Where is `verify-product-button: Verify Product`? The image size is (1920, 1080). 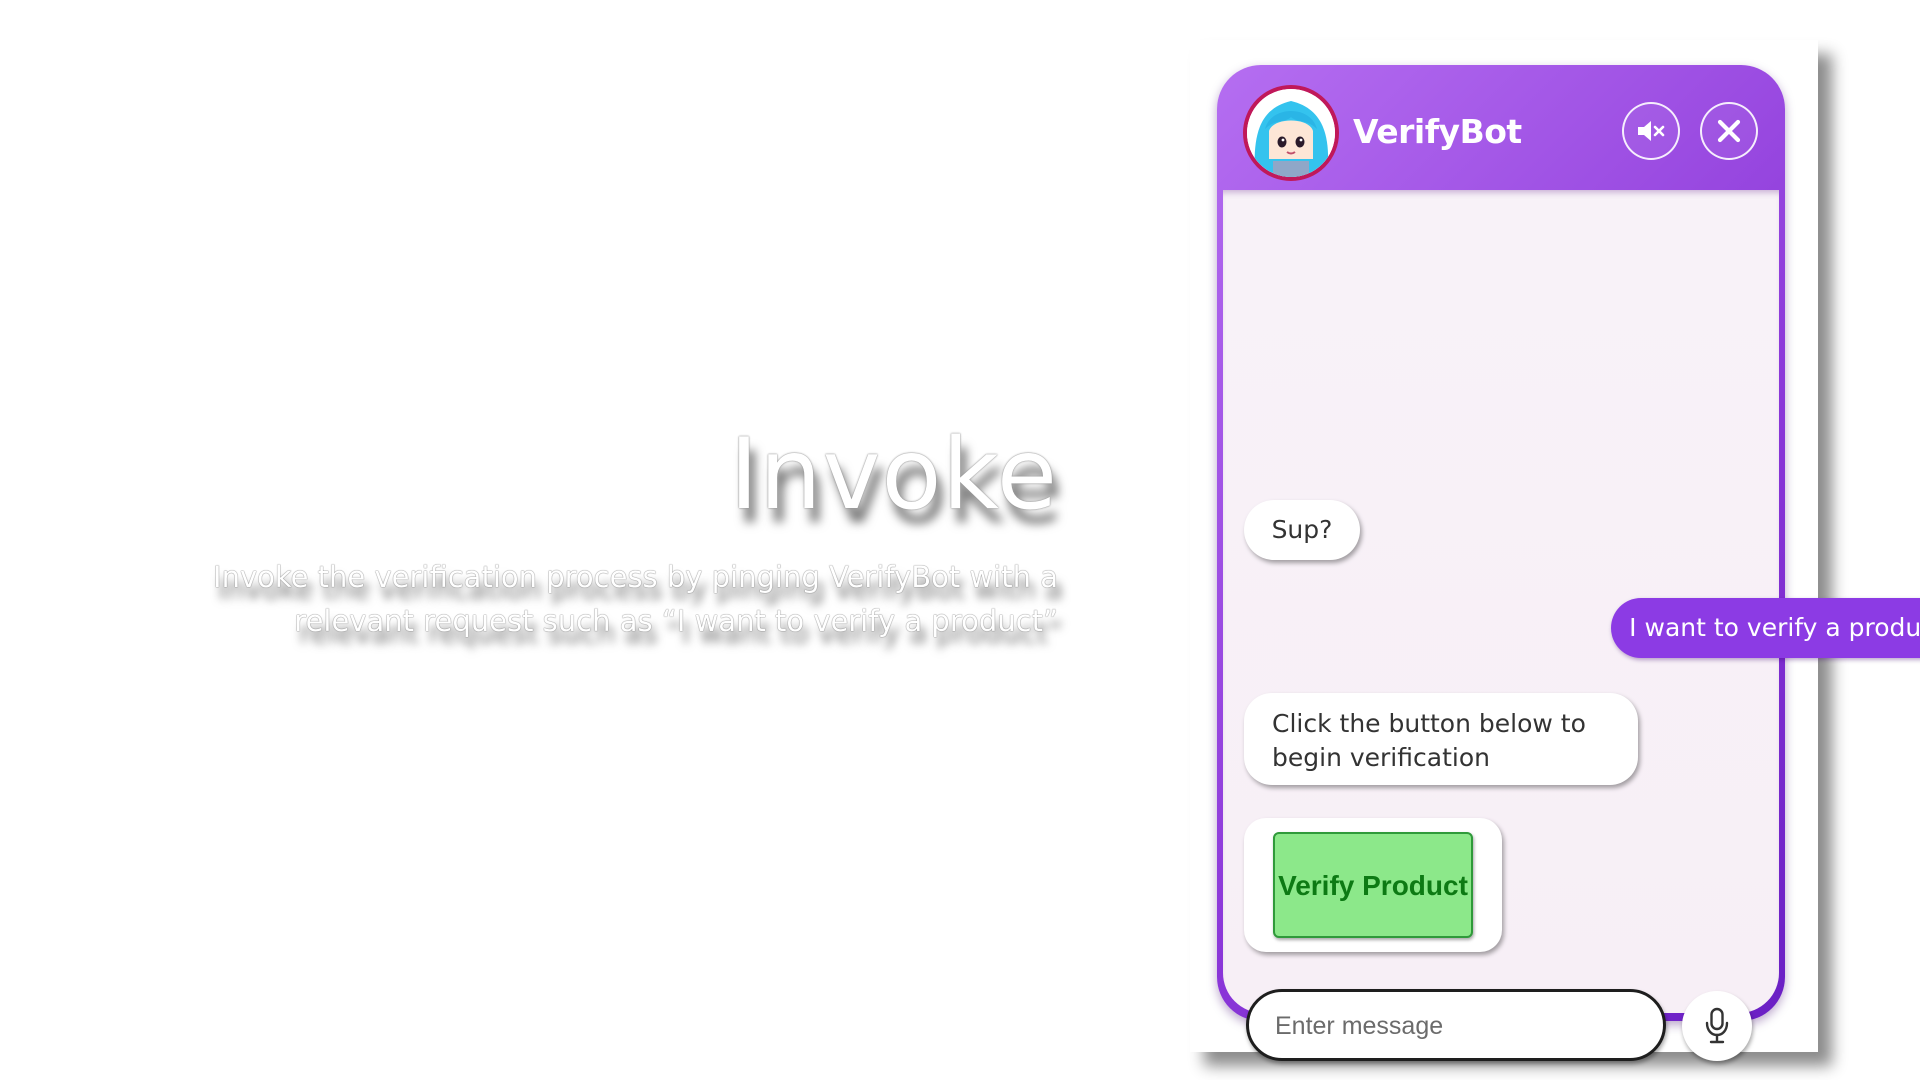
verify-product-button: Verify Product is located at coordinates (1373, 885).